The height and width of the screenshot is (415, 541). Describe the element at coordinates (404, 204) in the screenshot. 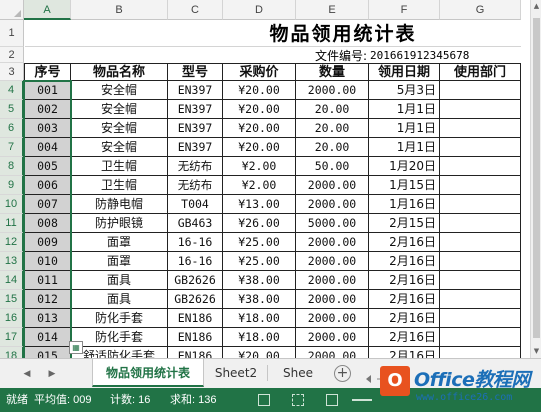

I see `cell-date: 1月16日` at that location.